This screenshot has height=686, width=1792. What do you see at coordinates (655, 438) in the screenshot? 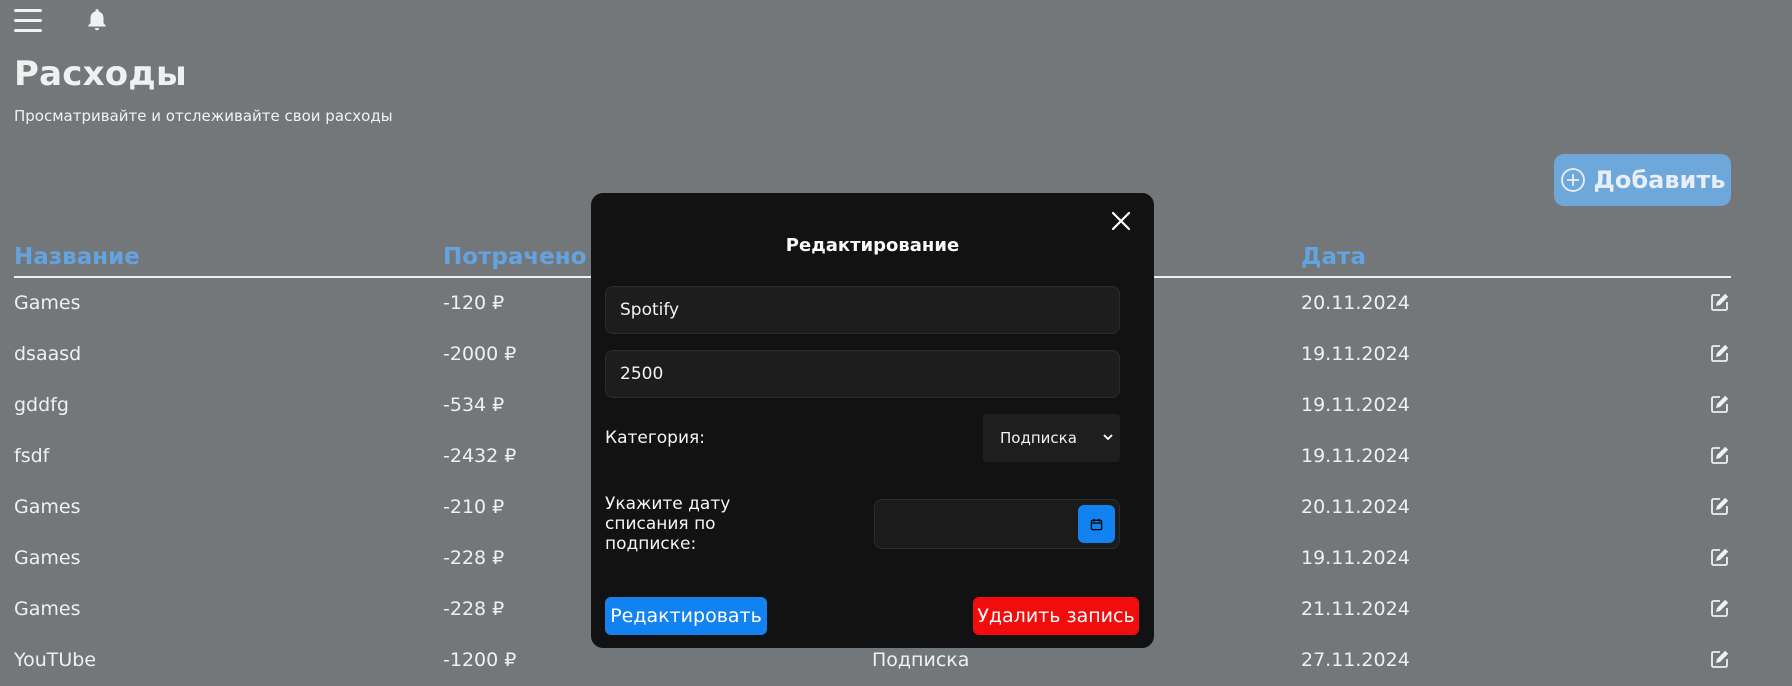
I see `category-label: Категория:` at bounding box center [655, 438].